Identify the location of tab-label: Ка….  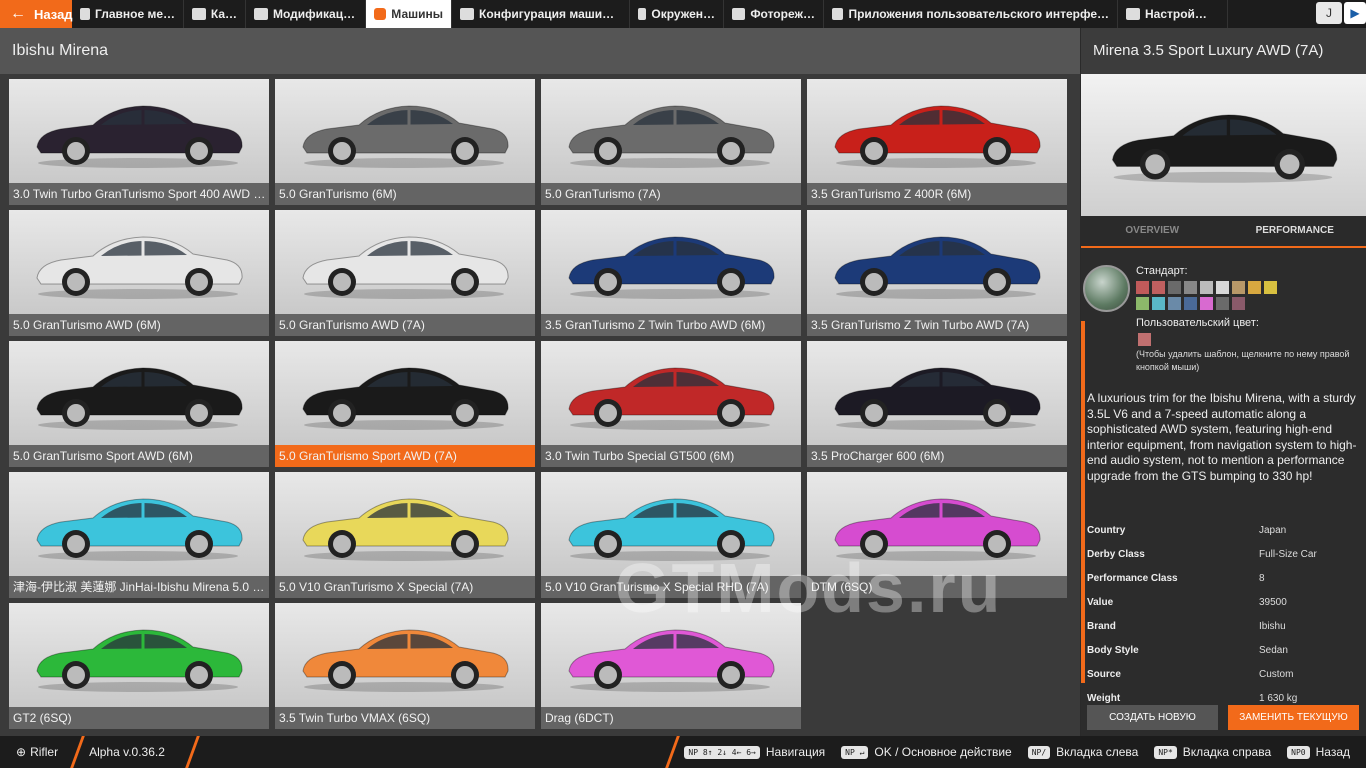
(223, 14).